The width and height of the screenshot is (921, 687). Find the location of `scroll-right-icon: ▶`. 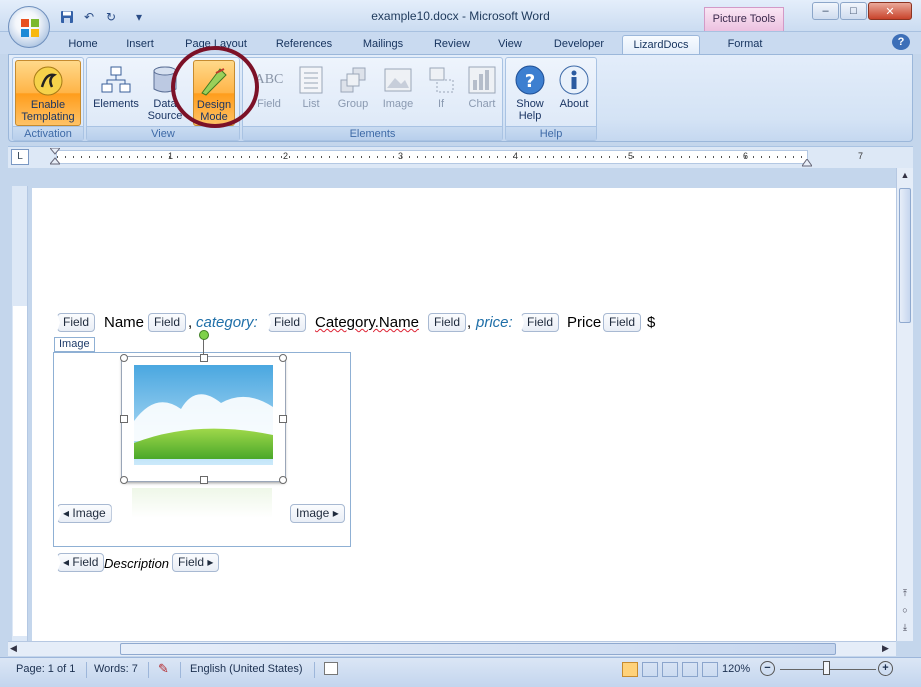

scroll-right-icon: ▶ is located at coordinates (888, 649).